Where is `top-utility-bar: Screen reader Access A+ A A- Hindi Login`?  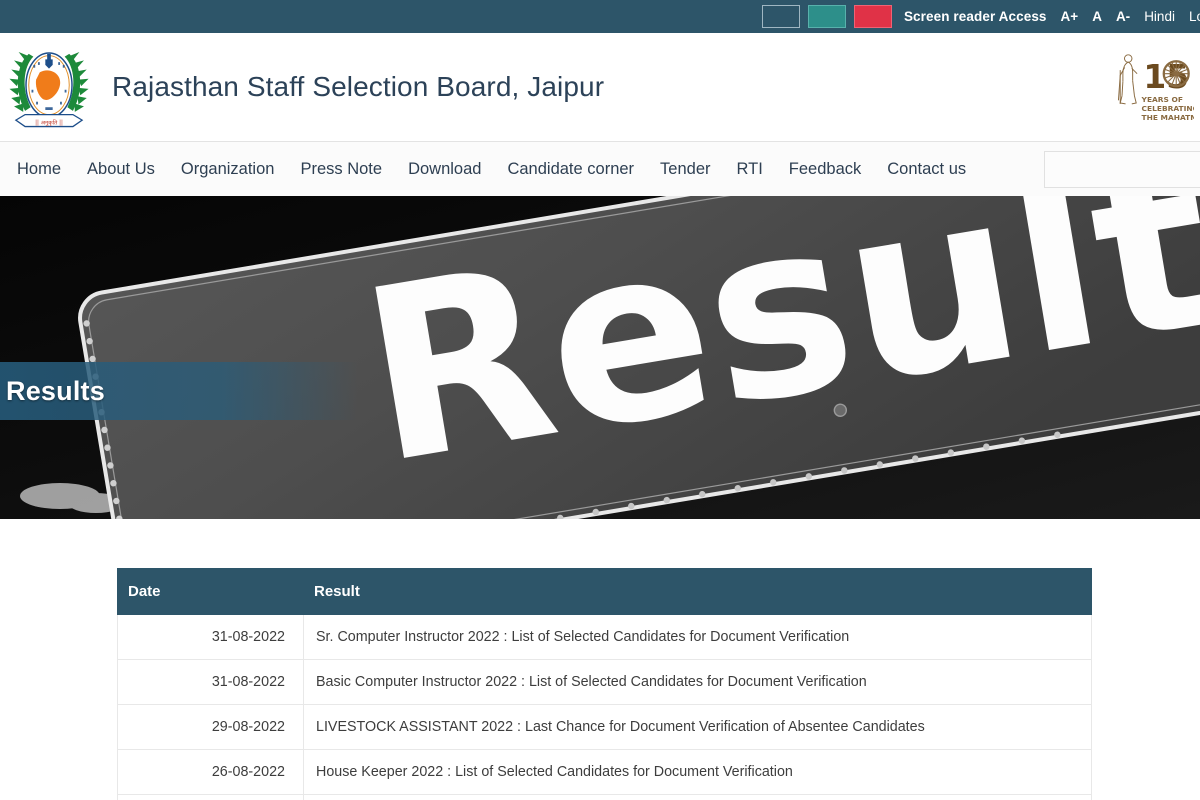
top-utility-bar: Screen reader Access A+ A A- Hindi Login is located at coordinates (600, 16).